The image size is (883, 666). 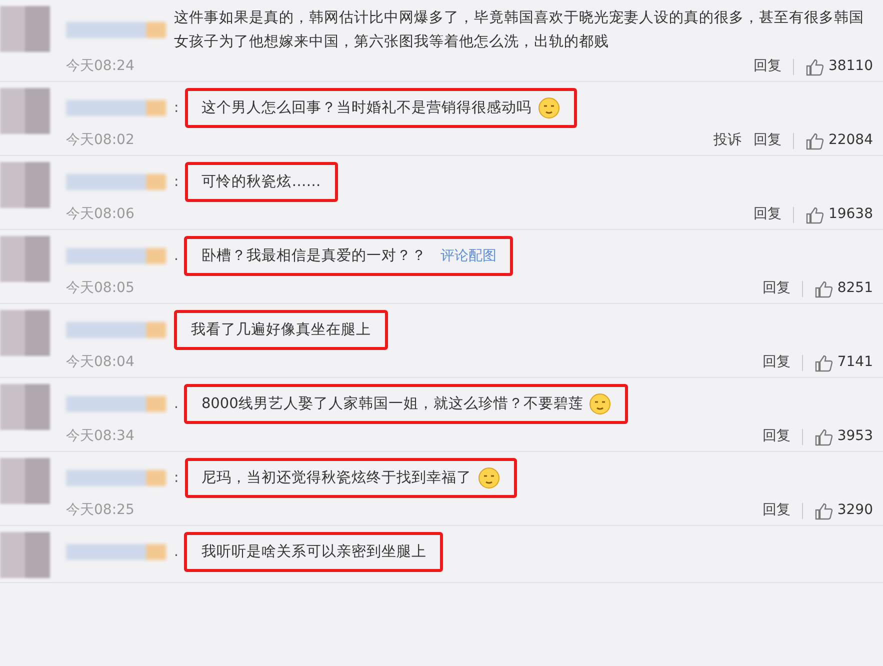 I want to click on like-count: 7141, so click(x=855, y=362).